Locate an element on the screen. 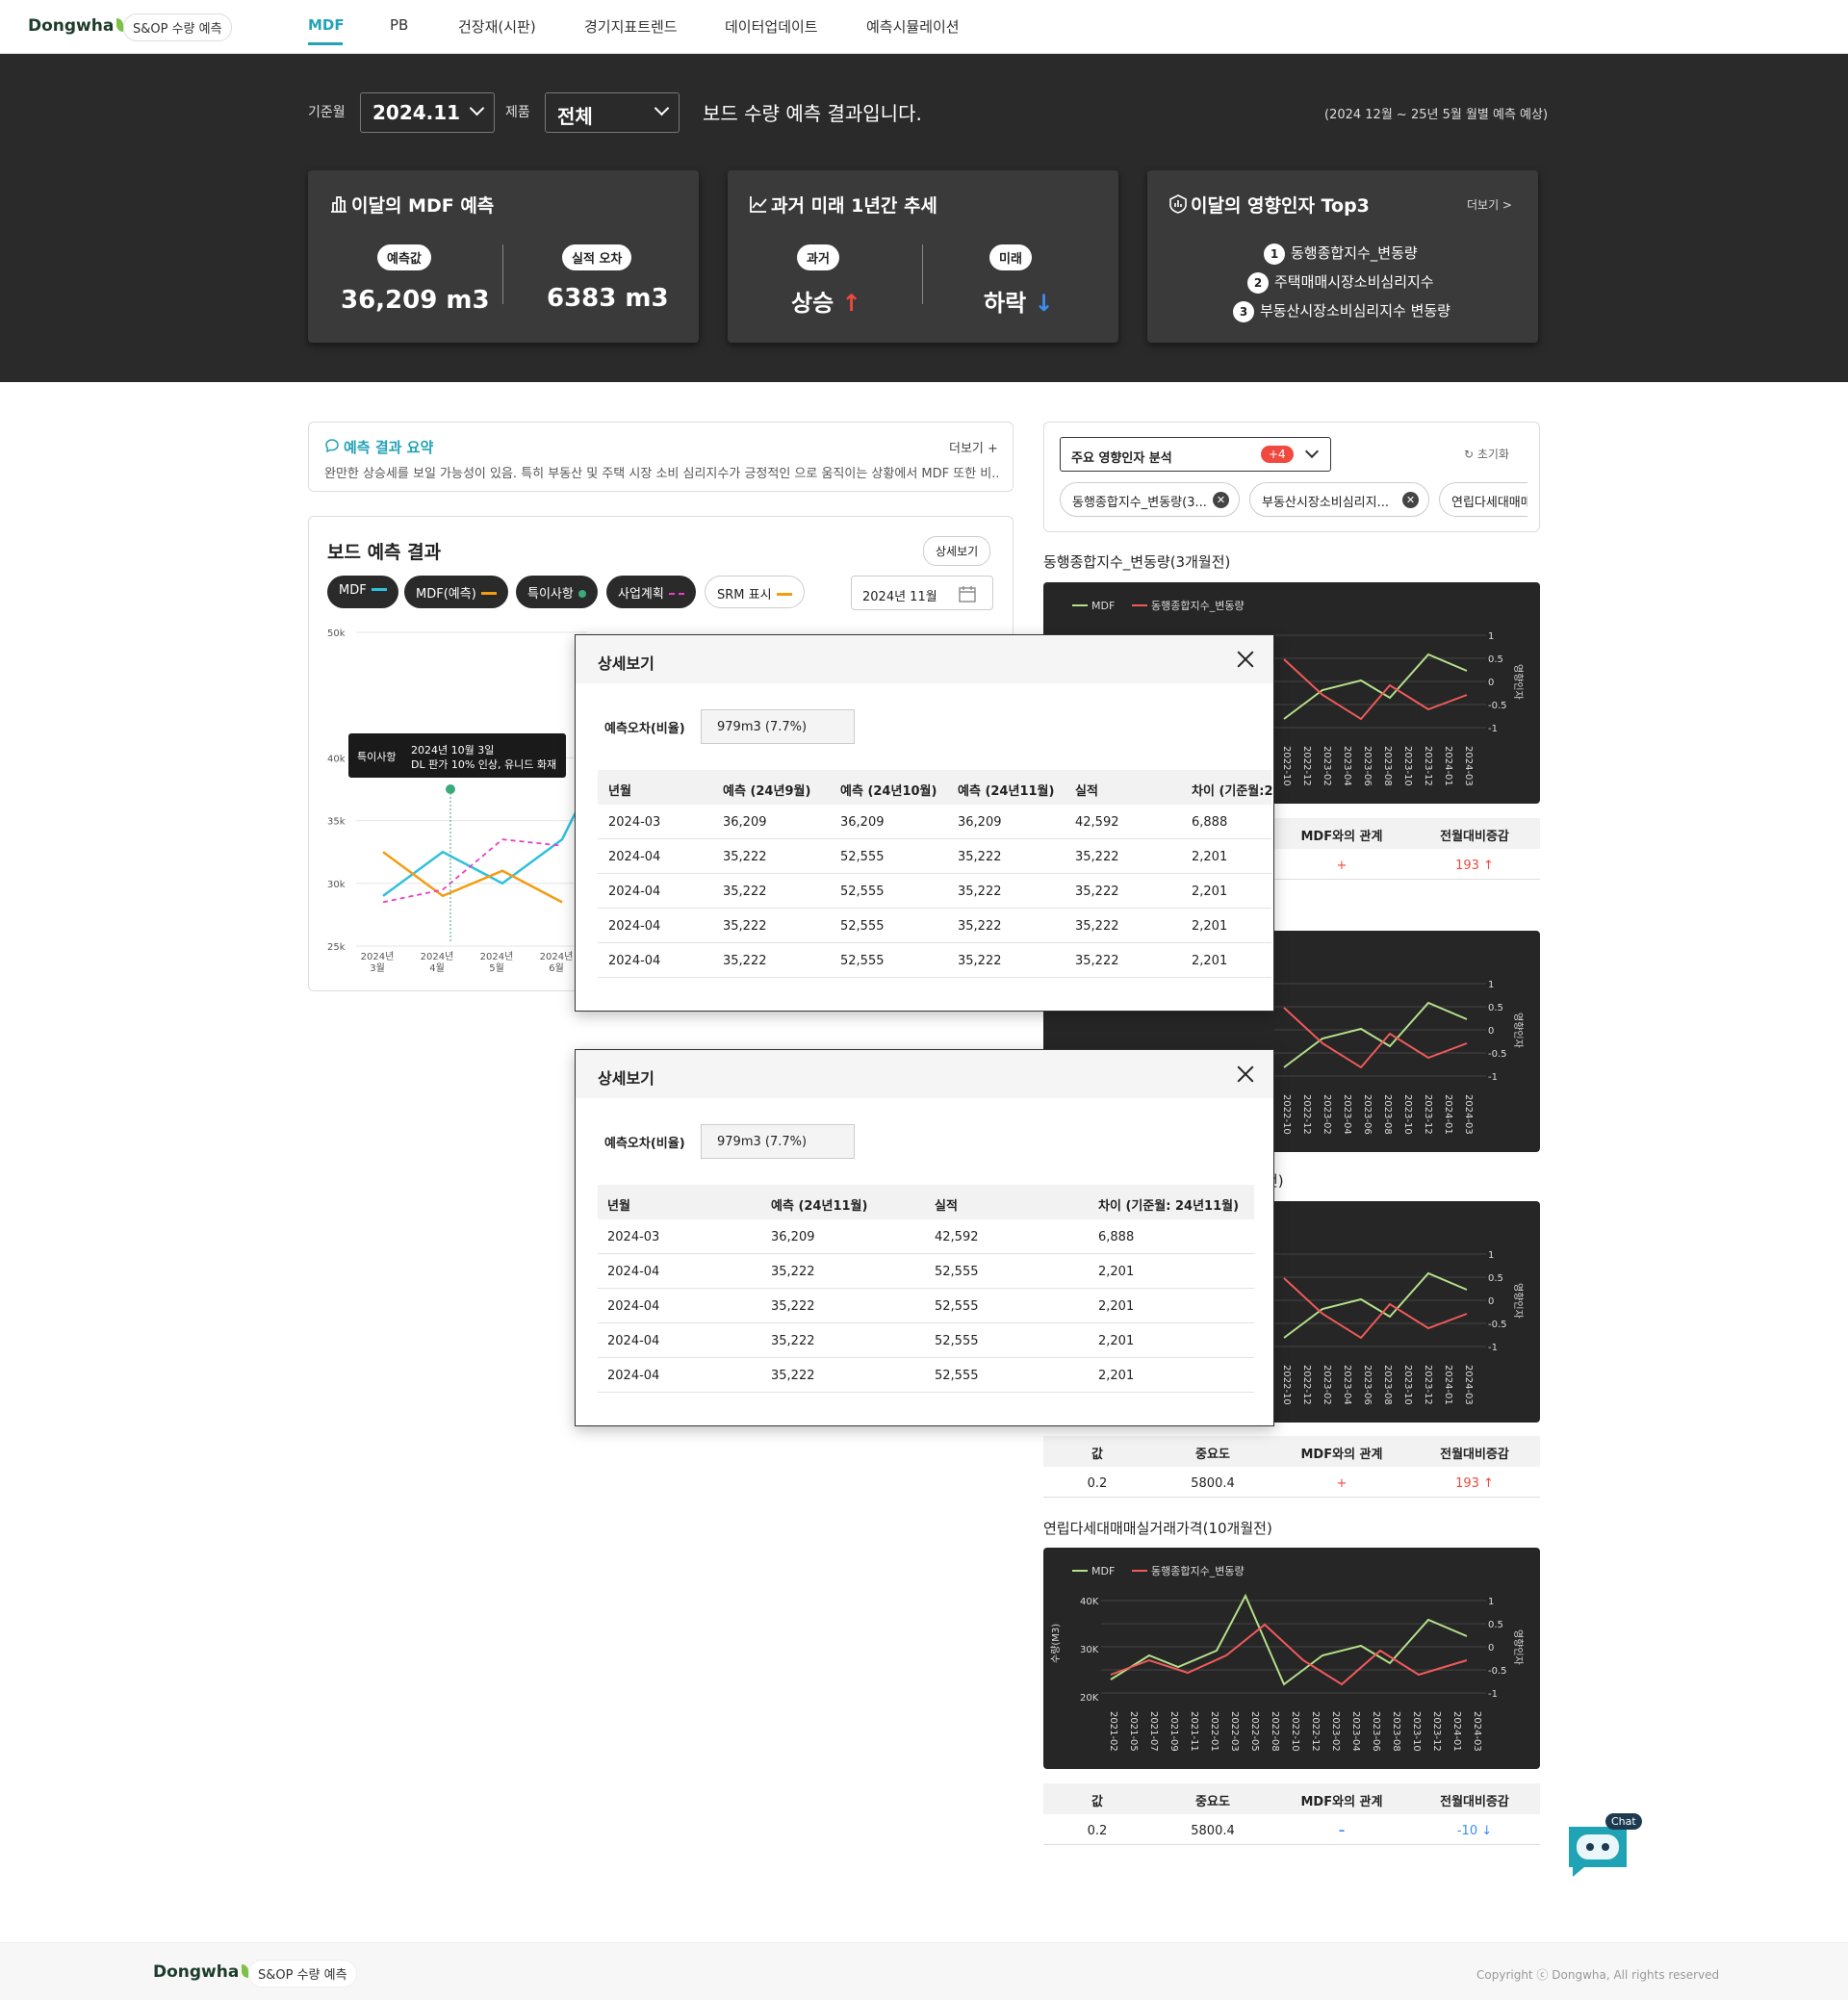 This screenshot has width=1848, height=2000. special-tooltip: 특이사항 2024년 10월 3일 DL 판가 10% 인상, 유니드 화재 is located at coordinates (457, 755).